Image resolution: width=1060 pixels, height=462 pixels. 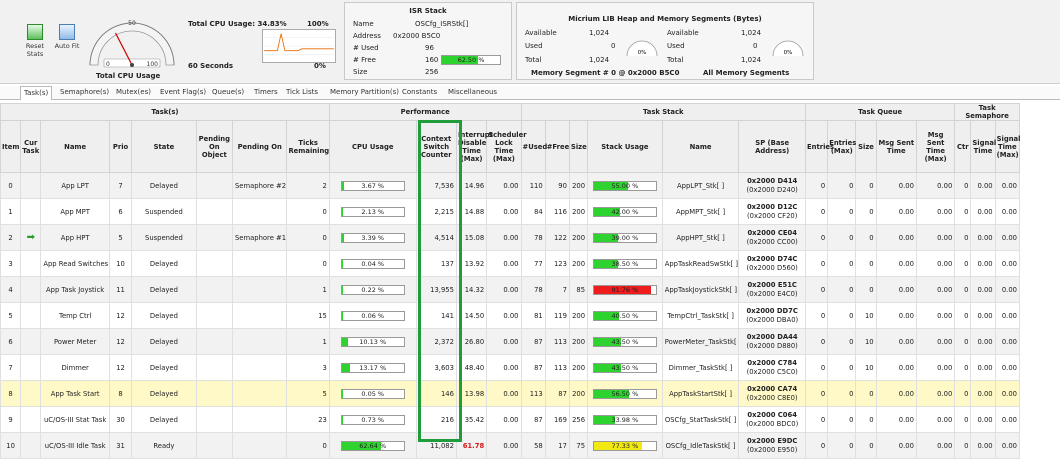 What do you see at coordinates (84, 92) in the screenshot?
I see `tab-semaphore-s: Semaphore(s)` at bounding box center [84, 92].